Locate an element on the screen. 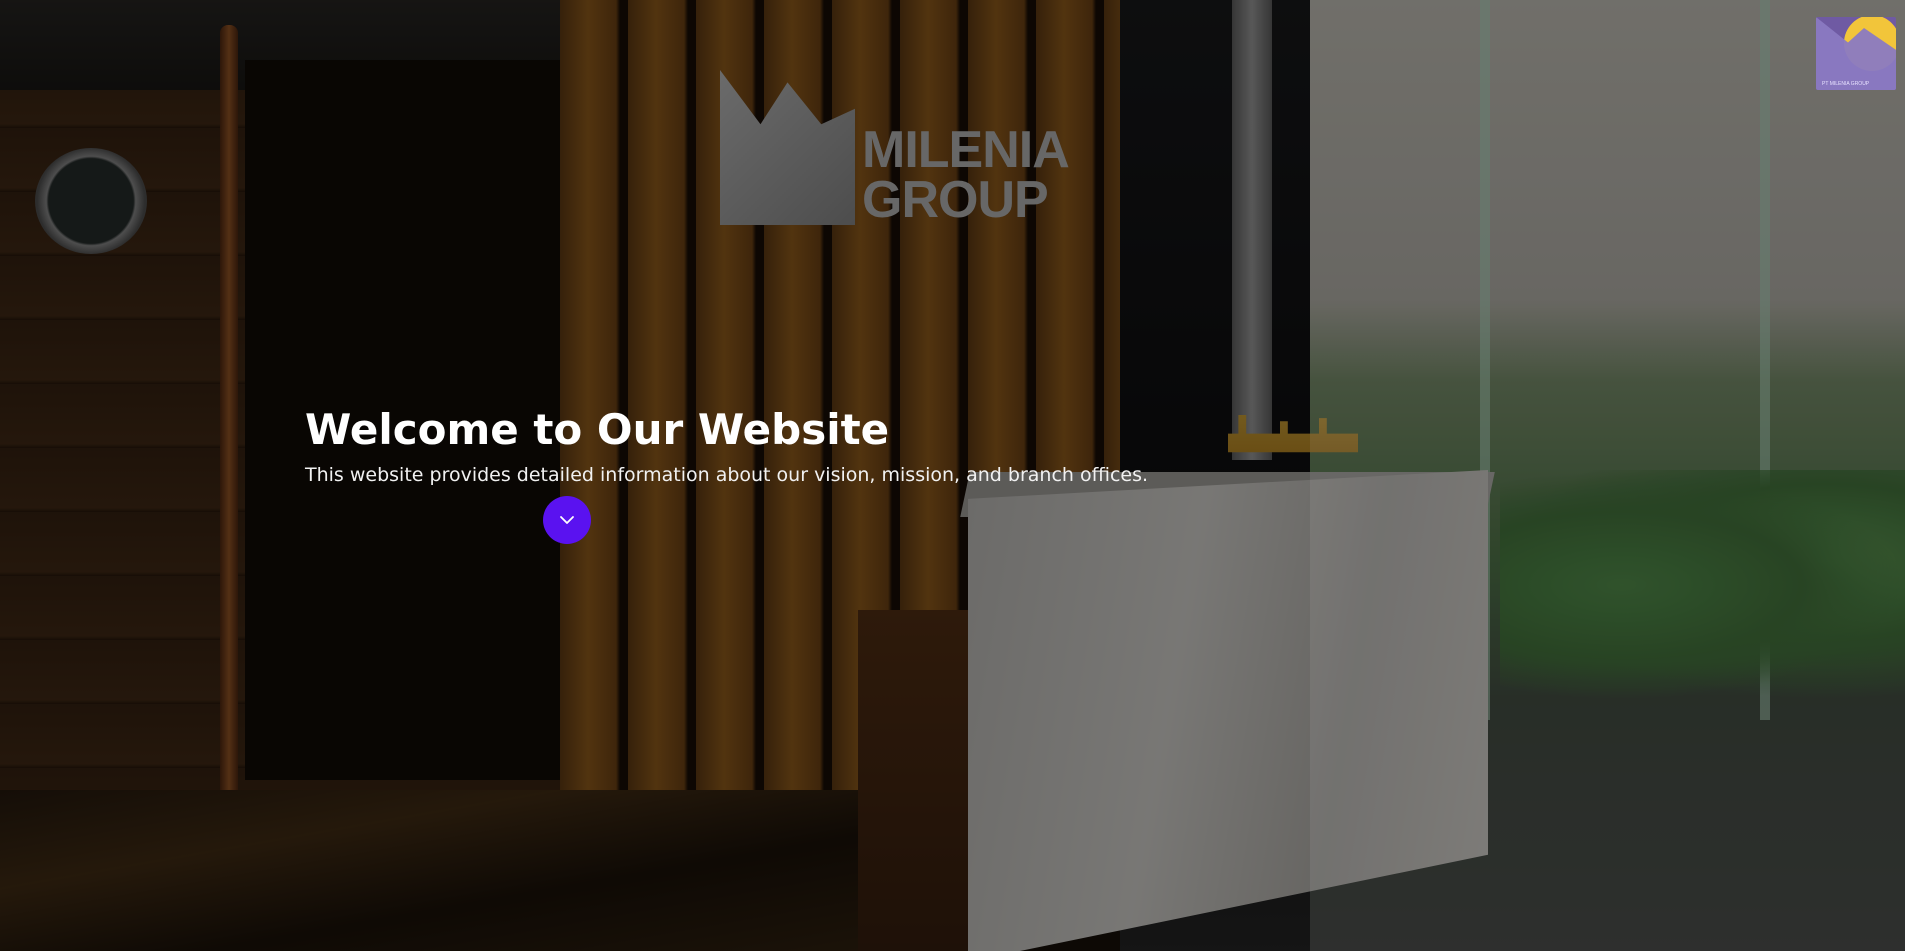 The width and height of the screenshot is (1905, 951). scroll-down-button is located at coordinates (567, 520).